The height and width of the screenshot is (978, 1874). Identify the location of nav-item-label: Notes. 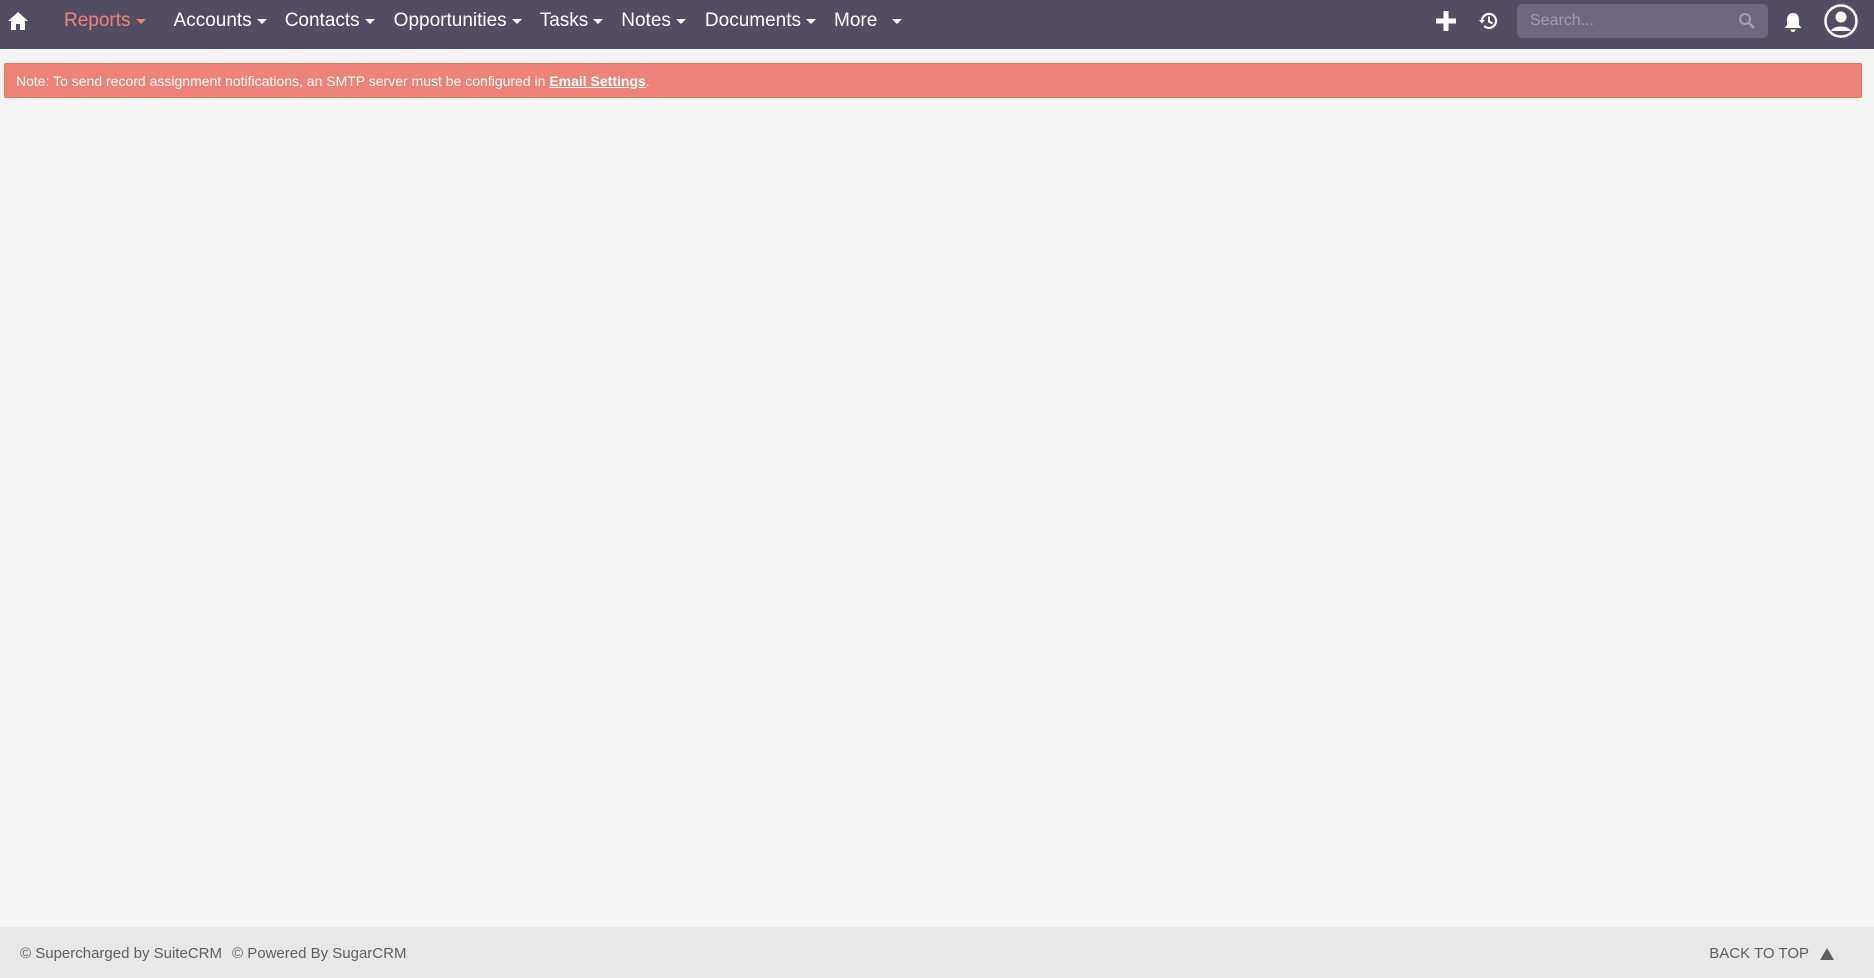
(646, 20).